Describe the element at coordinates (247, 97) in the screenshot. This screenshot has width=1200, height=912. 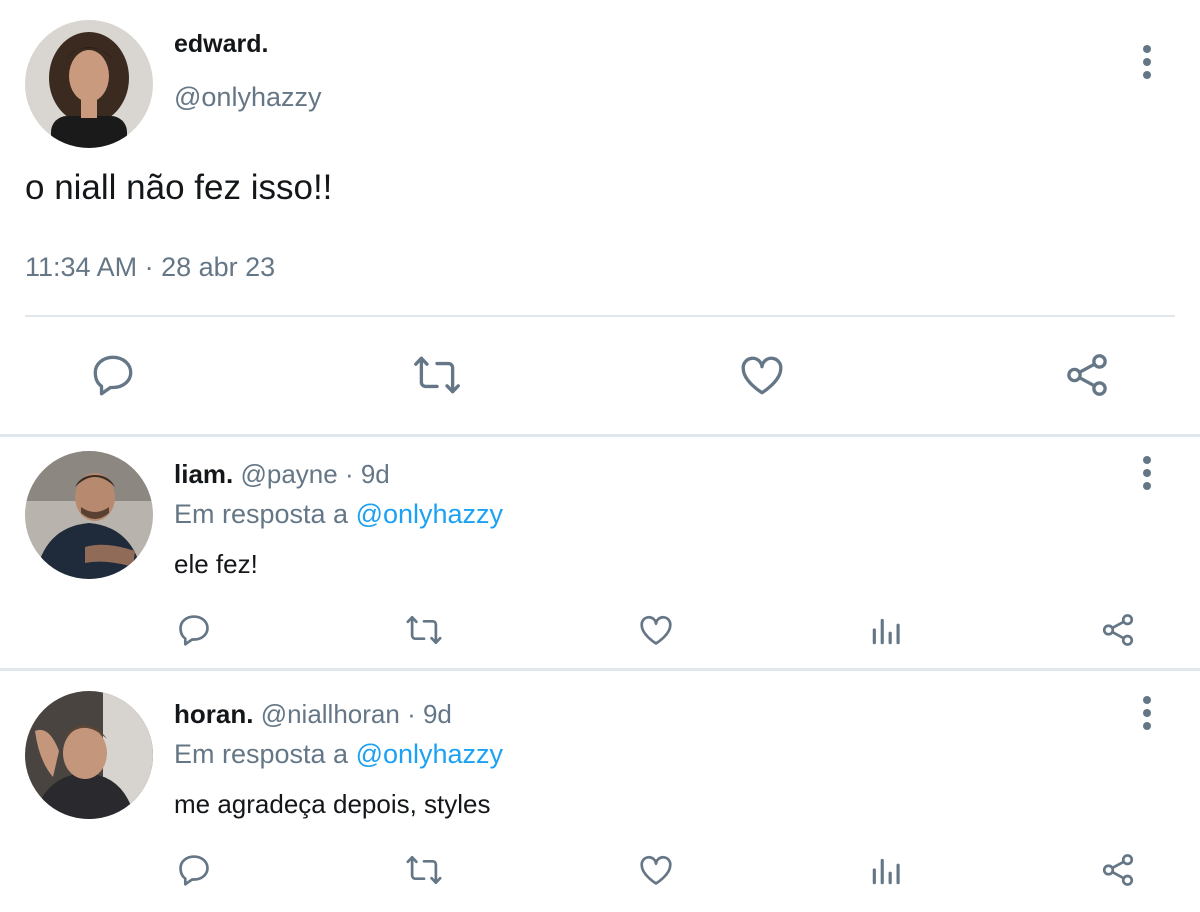
I see `author-handle: @onlyhazzy` at that location.